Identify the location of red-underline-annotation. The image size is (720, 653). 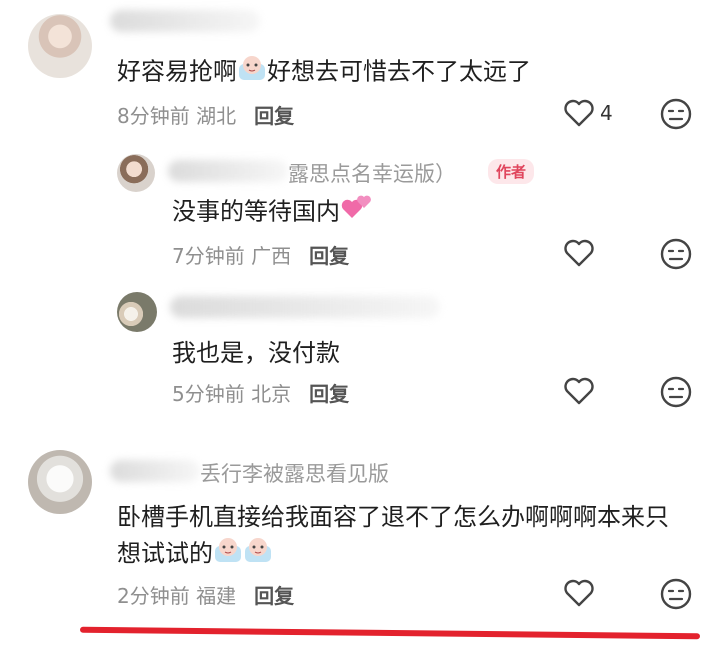
(390, 633).